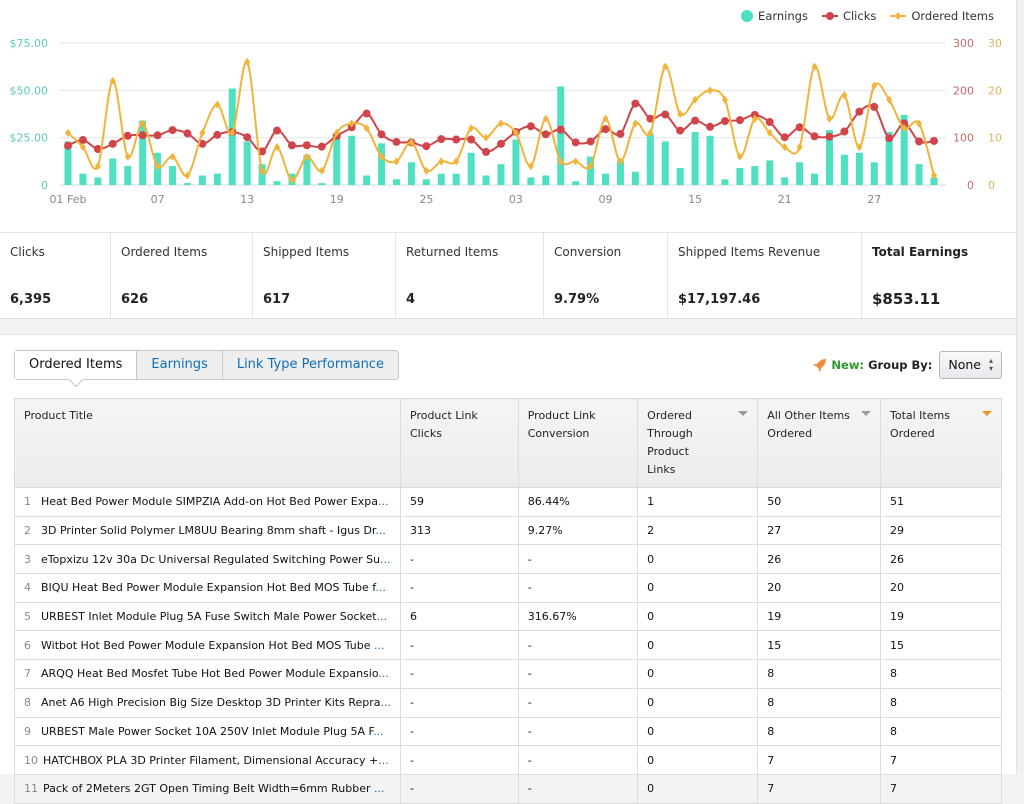  I want to click on sort-arrow-active-icon, so click(987, 413).